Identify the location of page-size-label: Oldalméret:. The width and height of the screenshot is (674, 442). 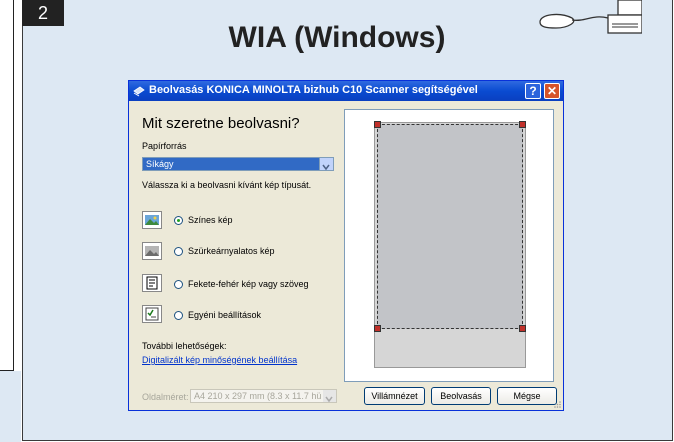
(165, 397).